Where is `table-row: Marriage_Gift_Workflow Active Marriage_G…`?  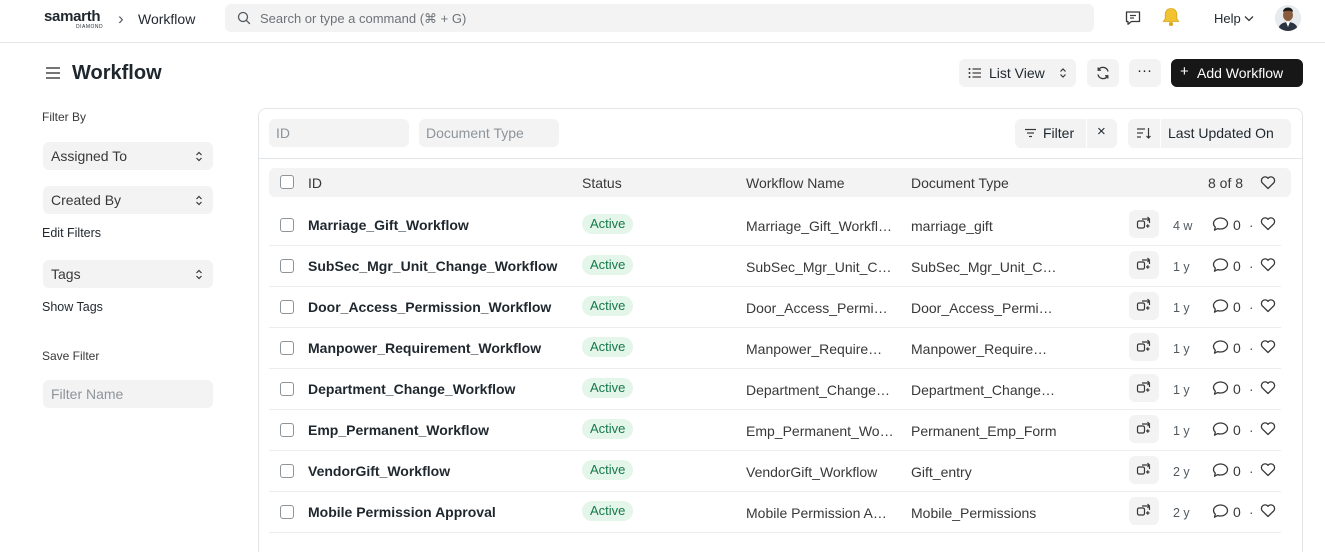
table-row: Marriage_Gift_Workflow Active Marriage_G… is located at coordinates (775, 225).